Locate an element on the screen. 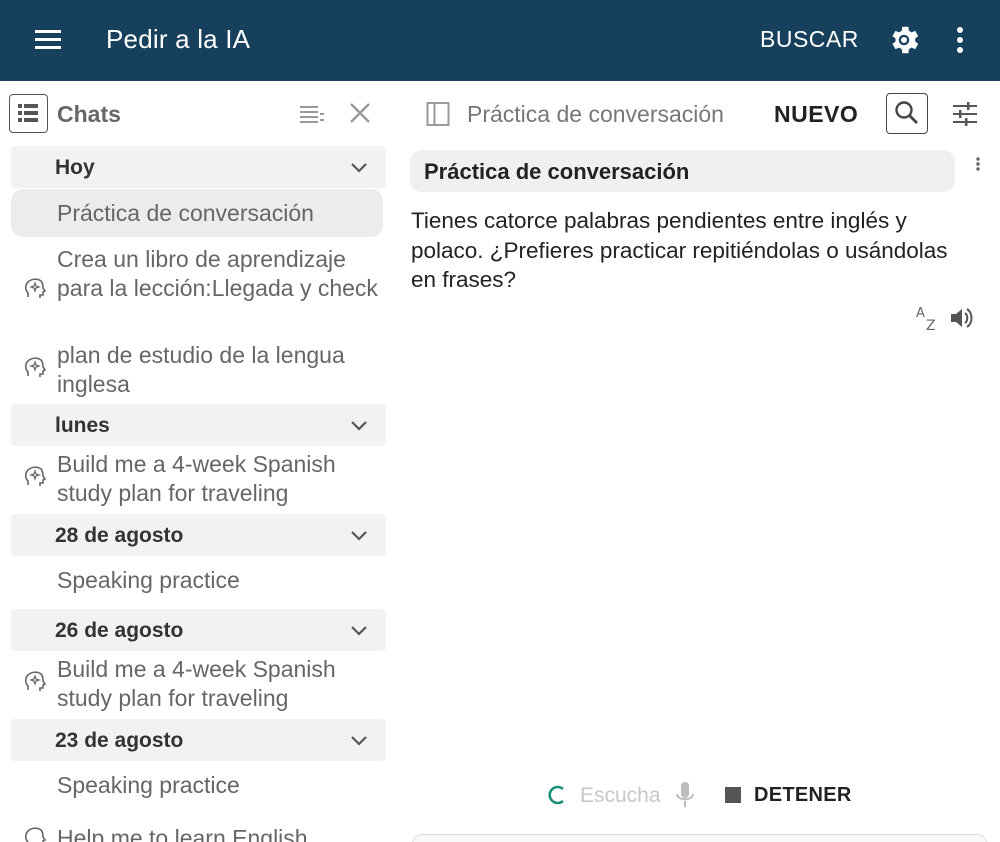 Image resolution: width=1000 pixels, height=842 pixels. chat-item-label: plan de estudio de la lengua inglesa is located at coordinates (201, 369).